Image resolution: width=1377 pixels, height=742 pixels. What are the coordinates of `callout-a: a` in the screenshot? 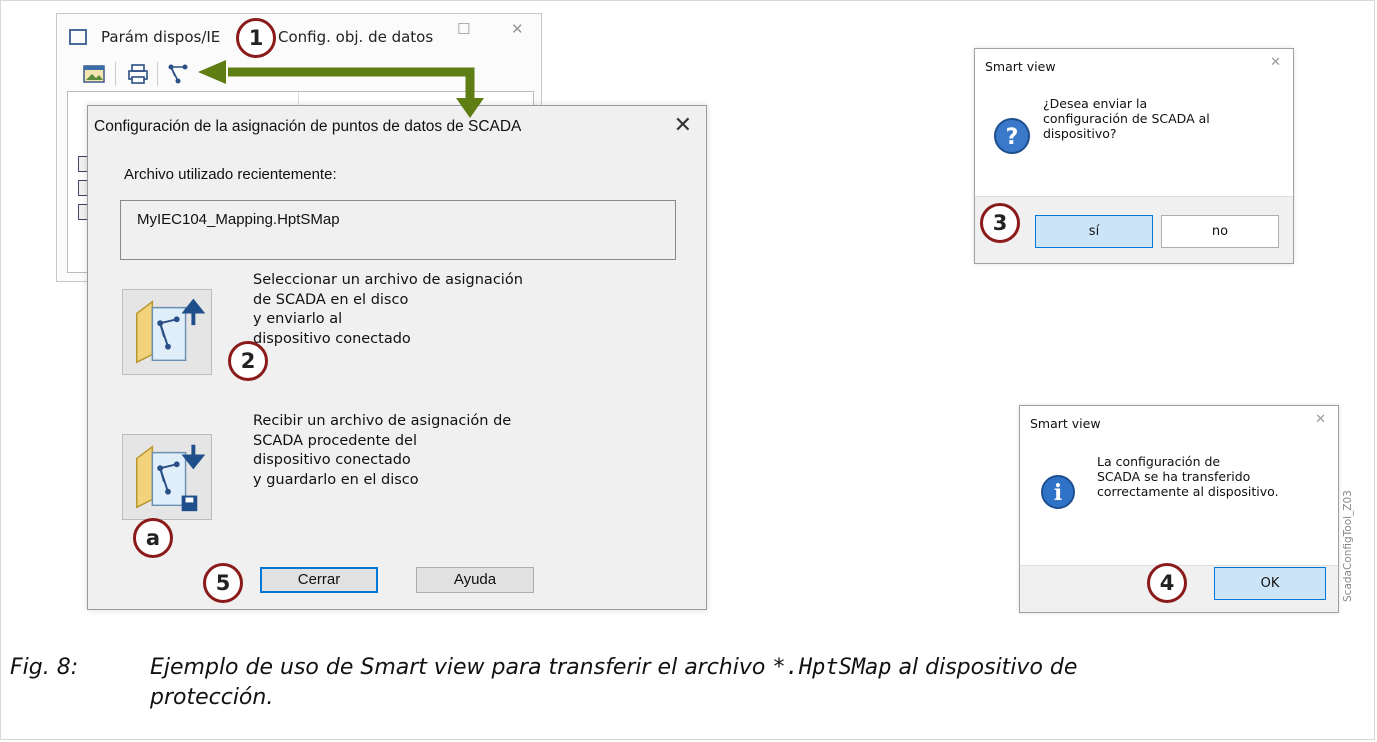 It's located at (153, 538).